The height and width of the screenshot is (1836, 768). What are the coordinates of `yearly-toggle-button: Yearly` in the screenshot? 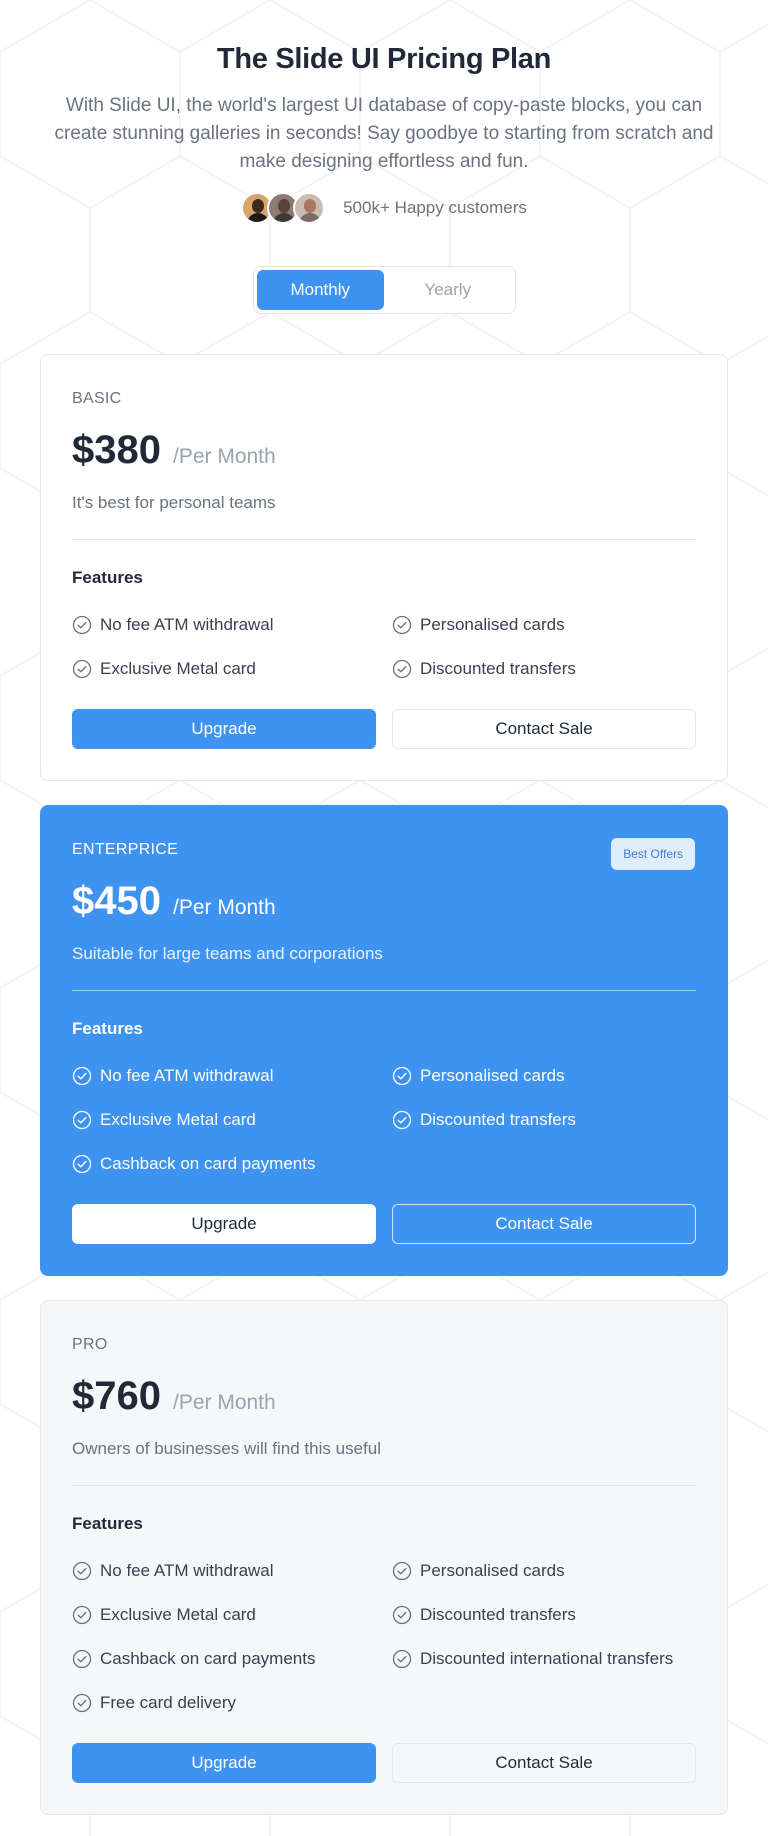 It's located at (448, 290).